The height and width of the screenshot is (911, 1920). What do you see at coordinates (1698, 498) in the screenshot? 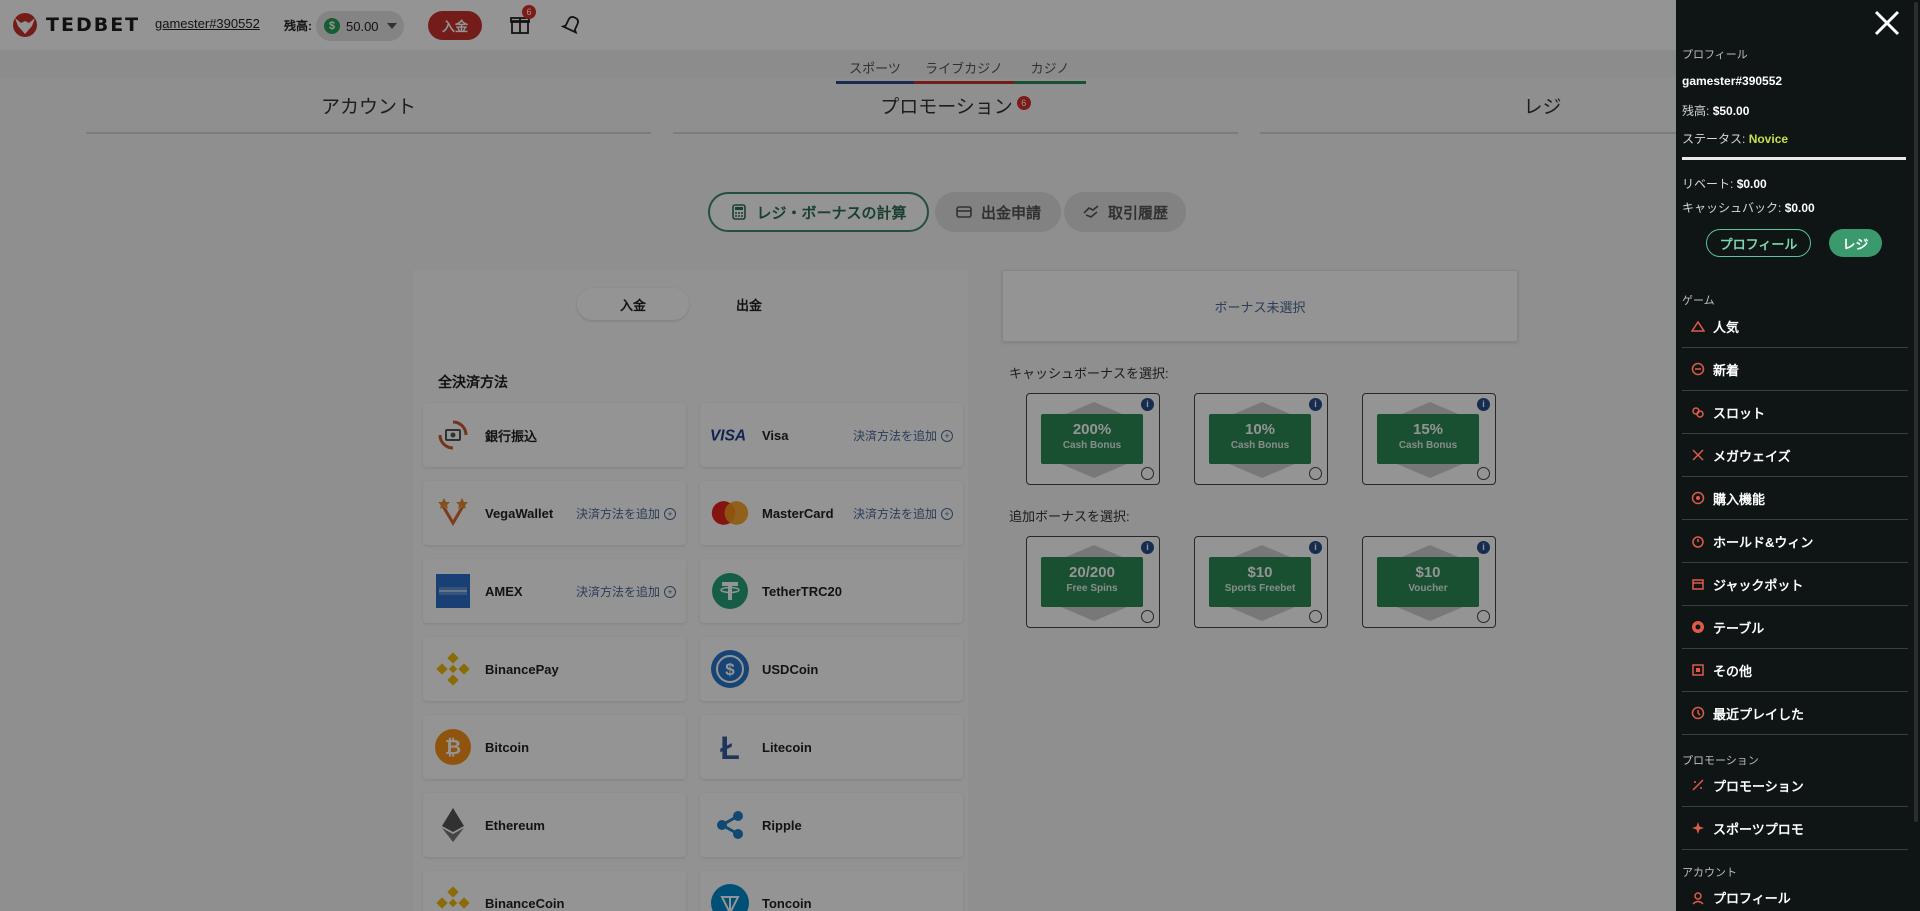
I see `buy-feature-icon` at bounding box center [1698, 498].